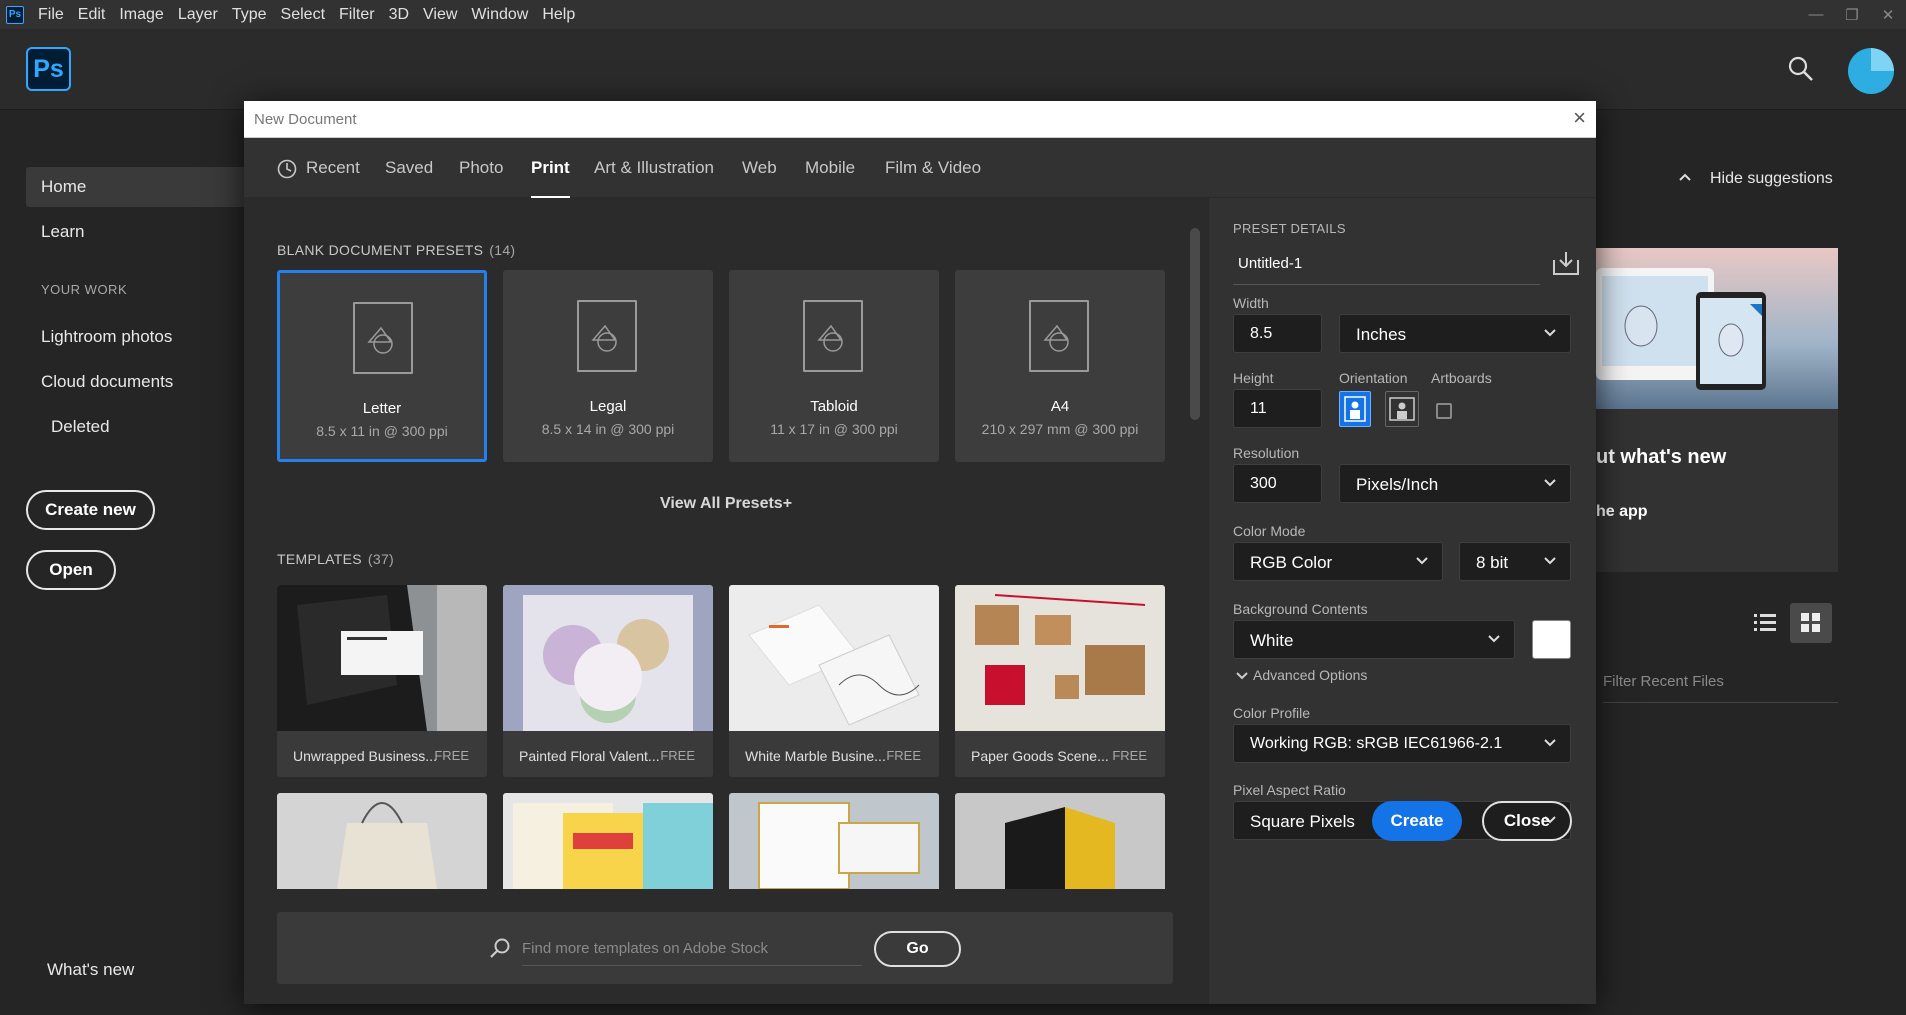  I want to click on tab-web: Web, so click(759, 178).